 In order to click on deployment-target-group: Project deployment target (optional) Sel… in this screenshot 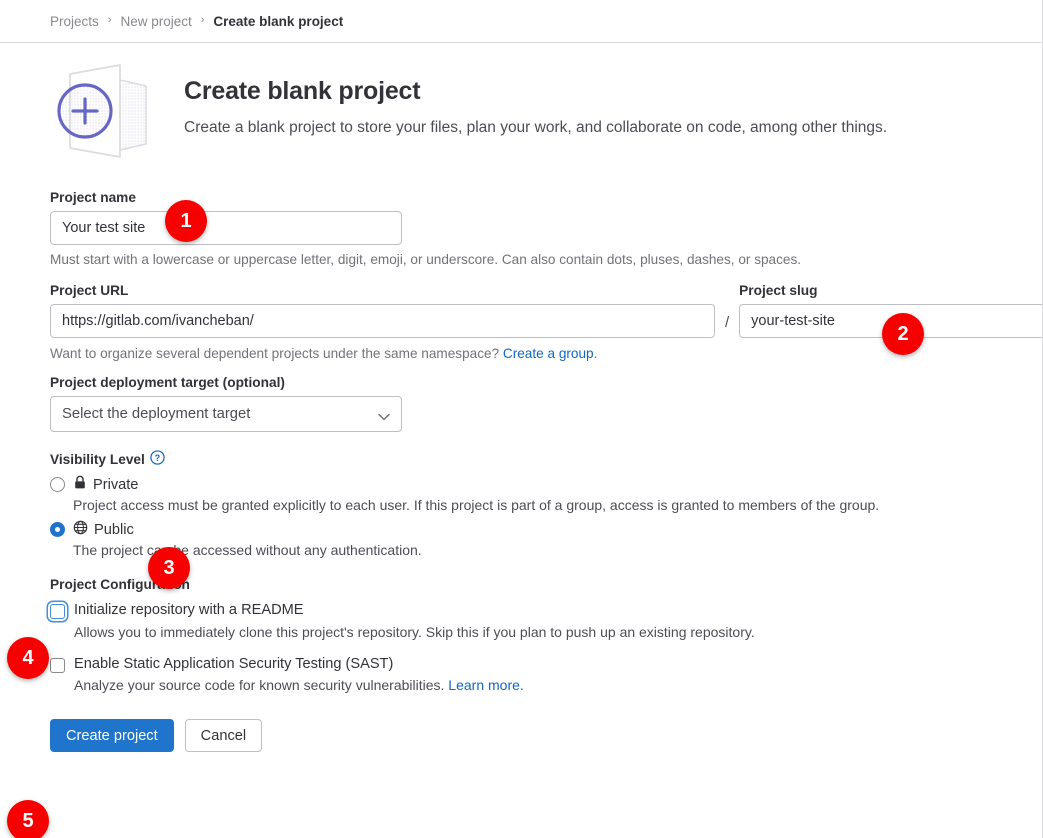, I will do `click(546, 403)`.